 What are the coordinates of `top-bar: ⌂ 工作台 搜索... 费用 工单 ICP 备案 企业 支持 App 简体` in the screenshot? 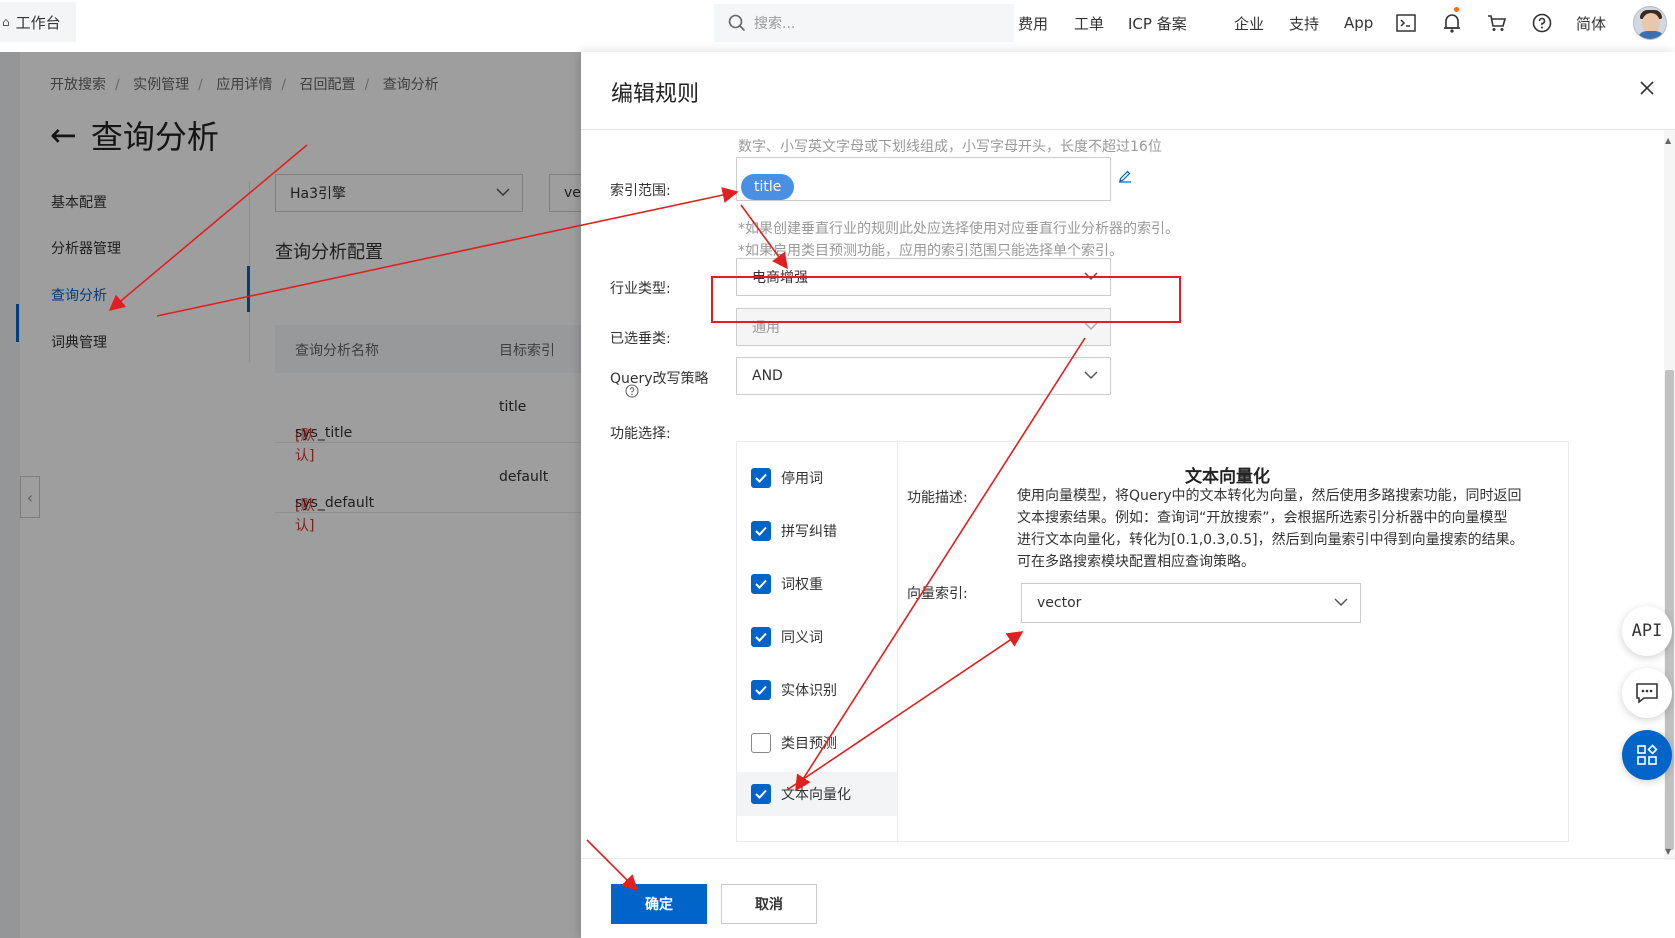 It's located at (837, 26).